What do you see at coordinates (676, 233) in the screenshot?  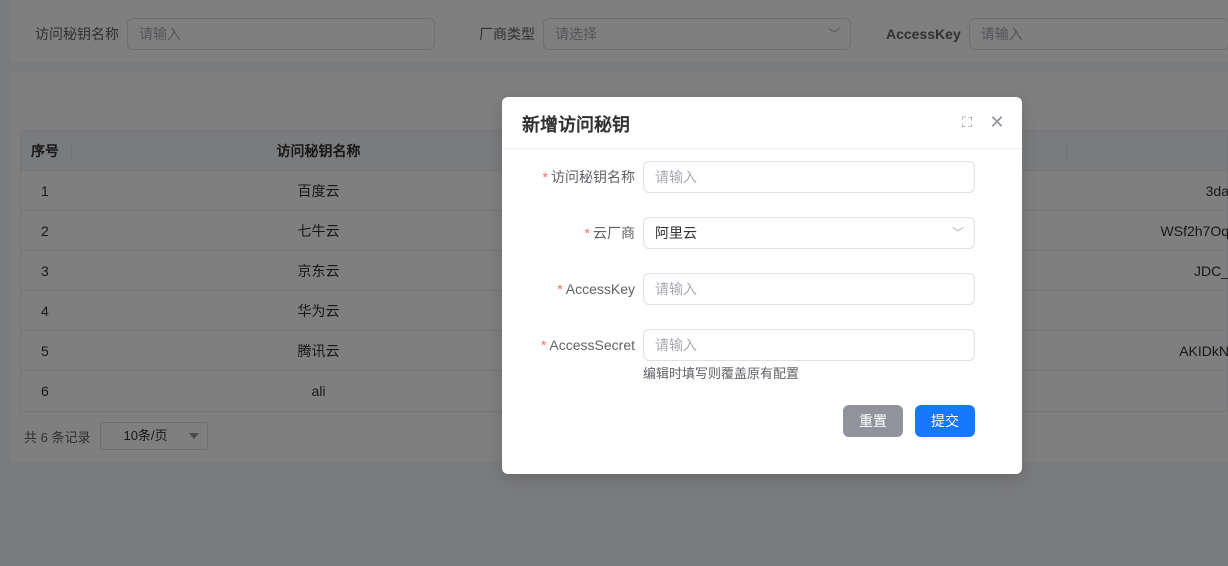 I see `vendor-select-value: 阿里云` at bounding box center [676, 233].